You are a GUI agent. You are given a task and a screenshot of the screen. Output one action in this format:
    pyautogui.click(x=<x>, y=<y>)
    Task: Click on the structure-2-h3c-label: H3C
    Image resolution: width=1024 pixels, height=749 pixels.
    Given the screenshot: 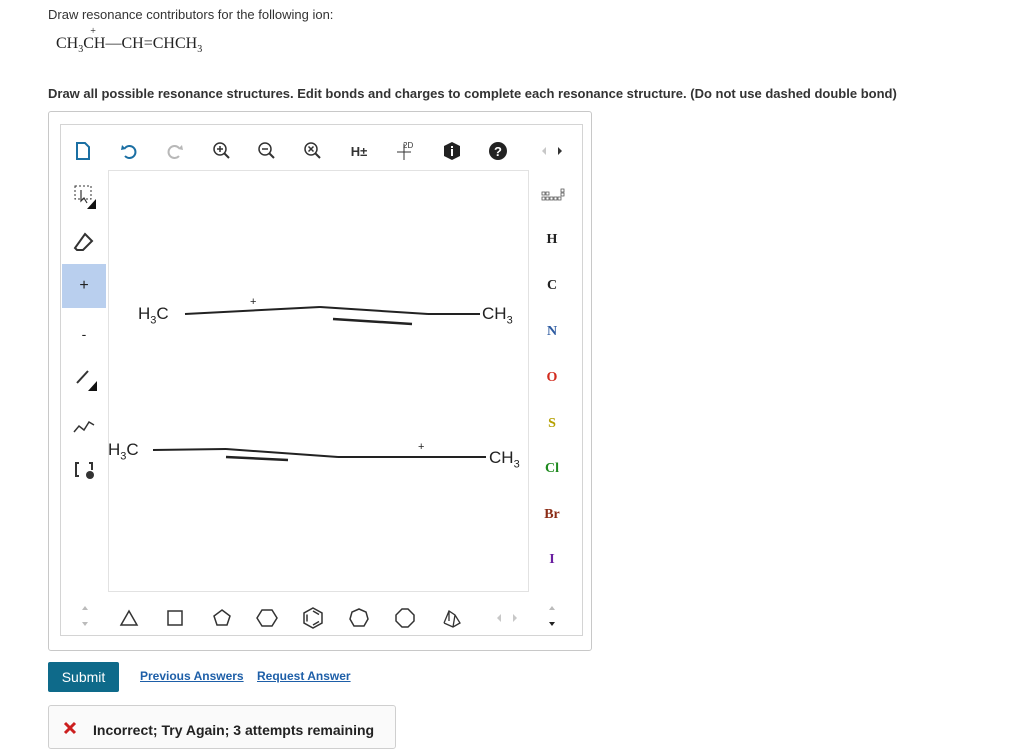 What is the action you would take?
    pyautogui.click(x=123, y=451)
    